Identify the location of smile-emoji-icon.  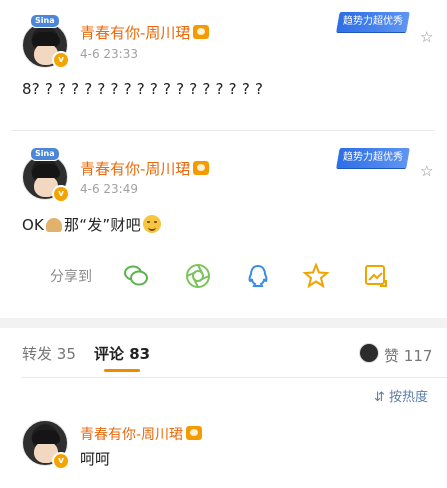
(151, 224).